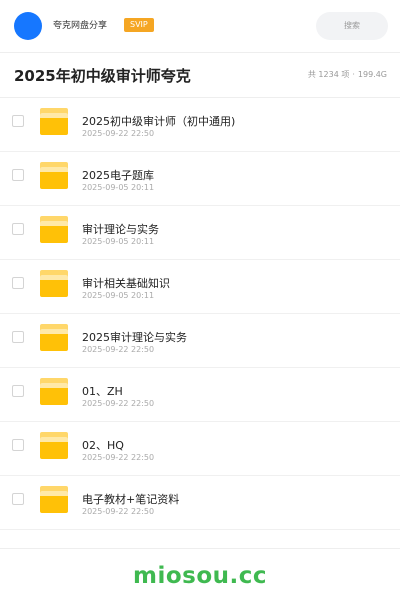  Describe the element at coordinates (118, 175) in the screenshot. I see `file-name: 2025电子题库` at that location.